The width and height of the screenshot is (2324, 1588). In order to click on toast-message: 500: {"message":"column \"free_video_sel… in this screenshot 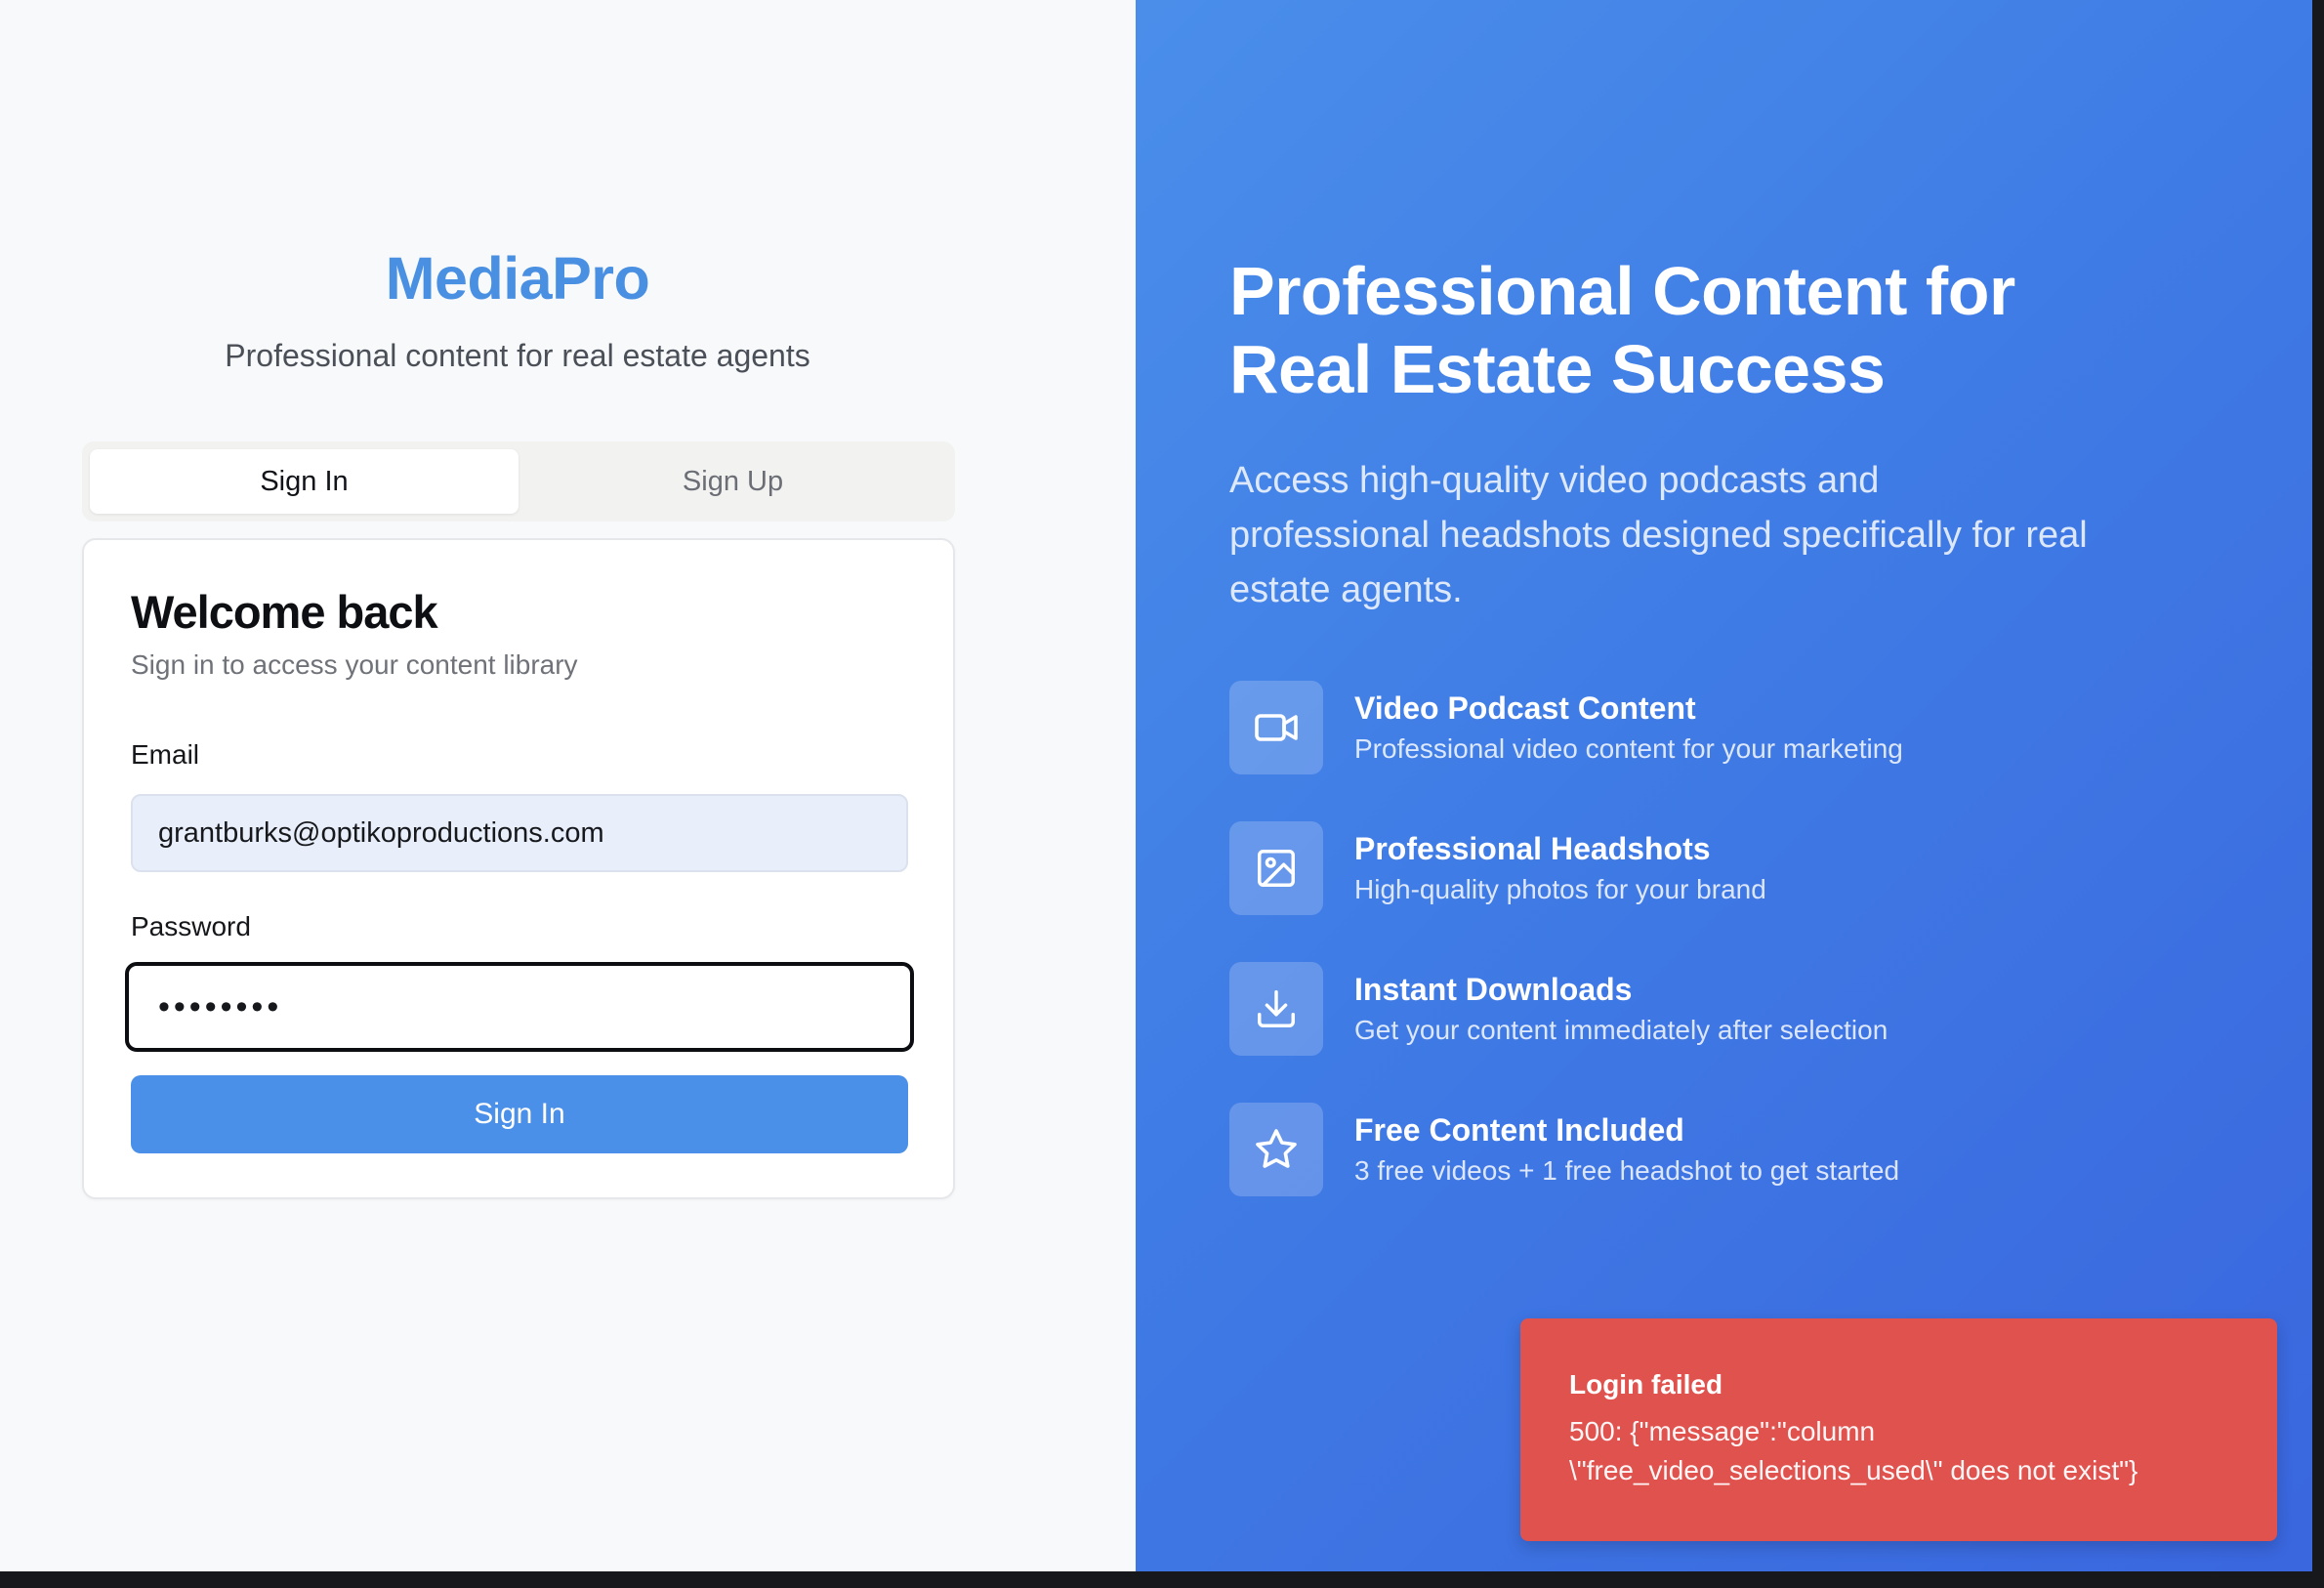, I will do `click(1853, 1450)`.